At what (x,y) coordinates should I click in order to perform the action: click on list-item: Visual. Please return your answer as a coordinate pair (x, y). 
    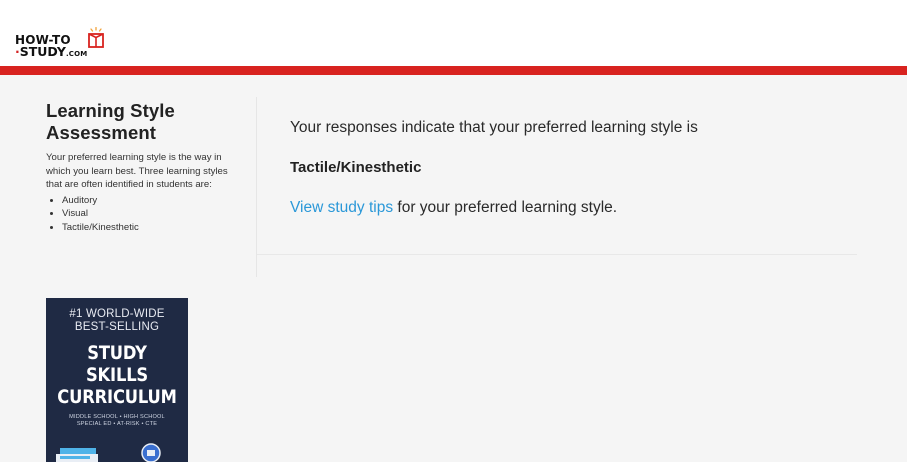
    Looking at the image, I should click on (154, 214).